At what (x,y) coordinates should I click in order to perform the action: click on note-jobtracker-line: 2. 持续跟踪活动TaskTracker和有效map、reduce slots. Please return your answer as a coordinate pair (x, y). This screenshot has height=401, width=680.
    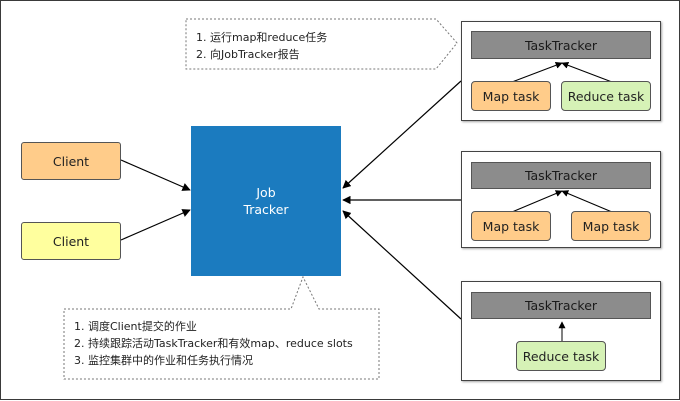
    Looking at the image, I should click on (213, 343).